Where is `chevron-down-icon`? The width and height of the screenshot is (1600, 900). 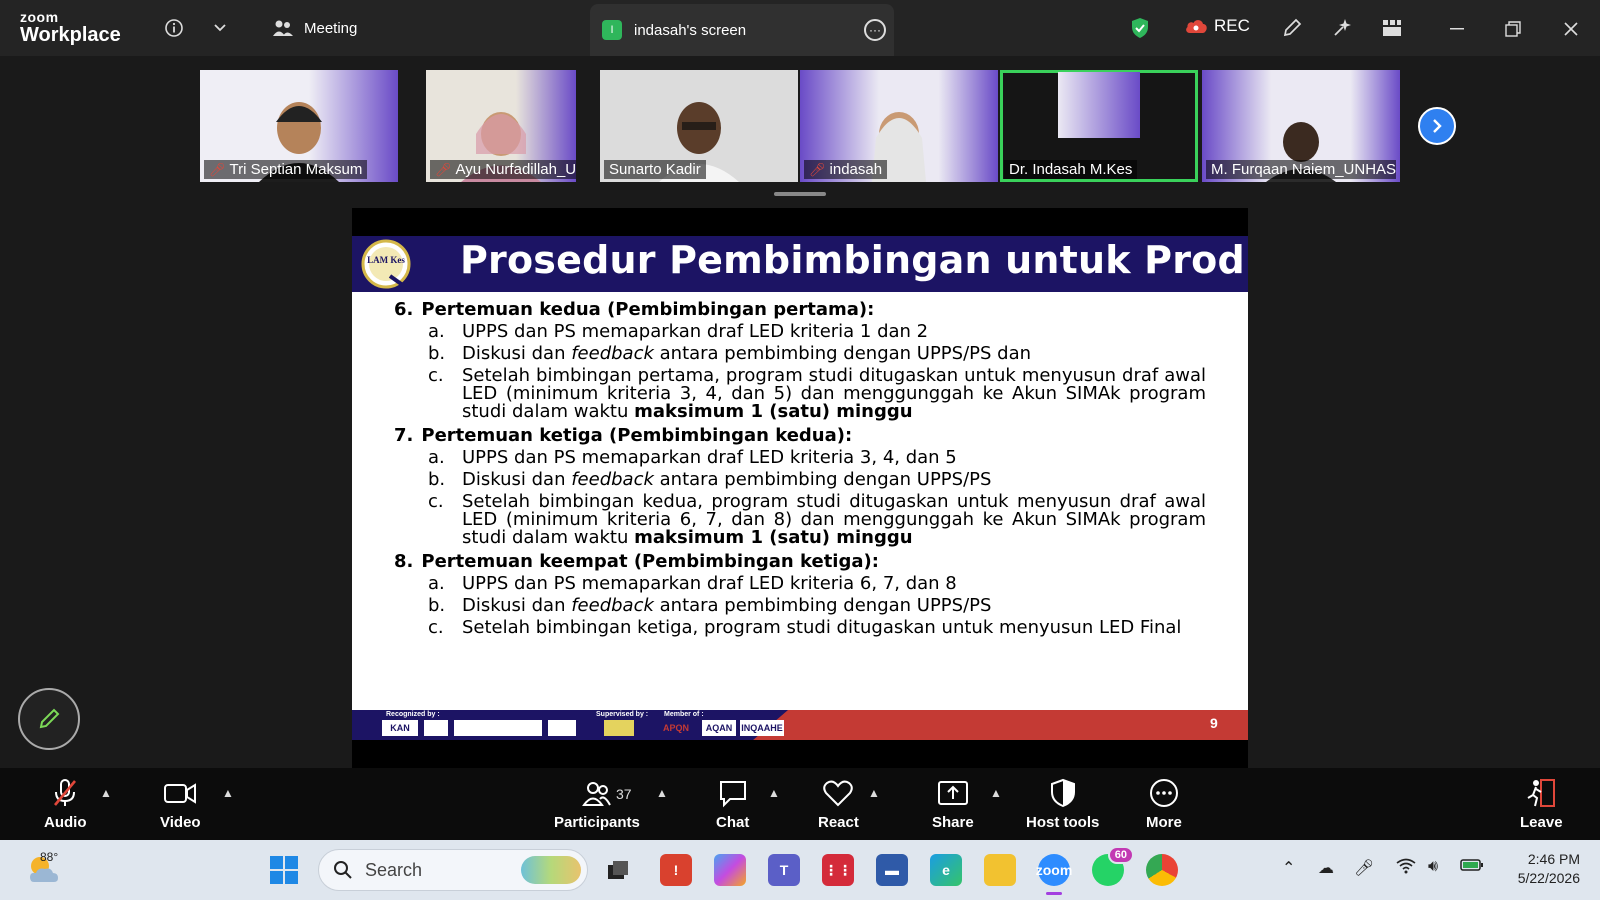 chevron-down-icon is located at coordinates (220, 28).